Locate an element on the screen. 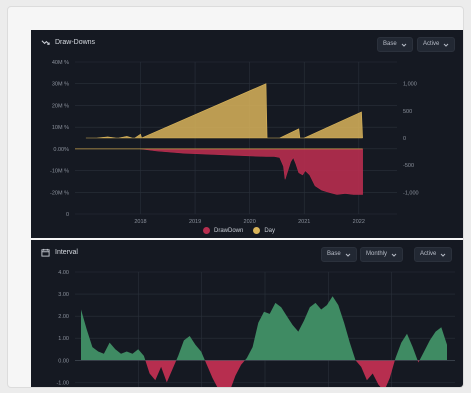 This screenshot has height=393, width=471. legend-swatch-drawdown is located at coordinates (206, 230).